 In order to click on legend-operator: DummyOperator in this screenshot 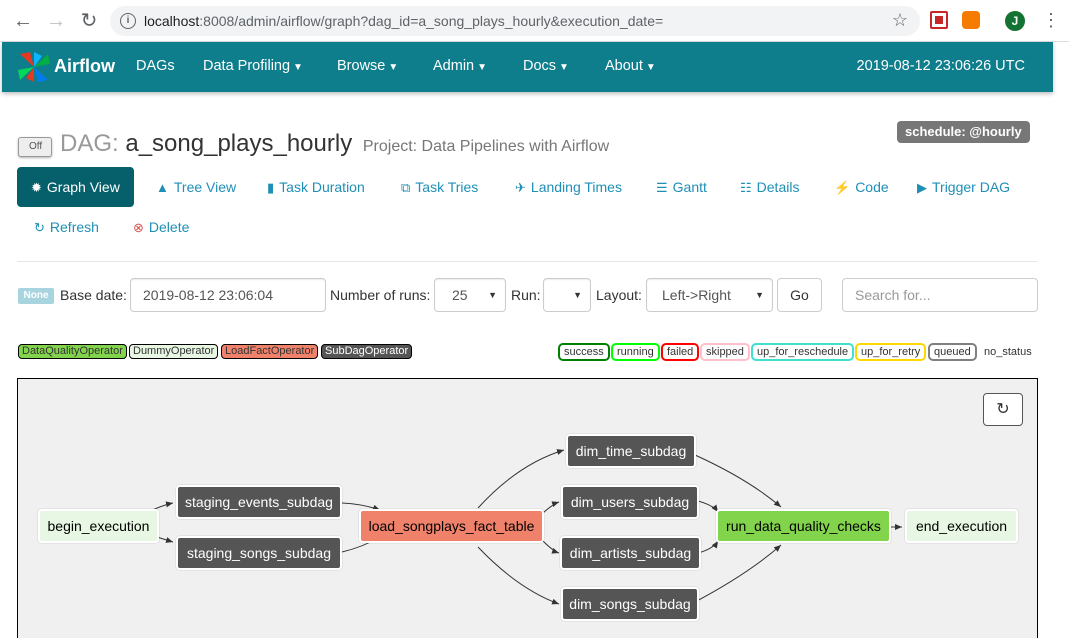, I will do `click(174, 351)`.